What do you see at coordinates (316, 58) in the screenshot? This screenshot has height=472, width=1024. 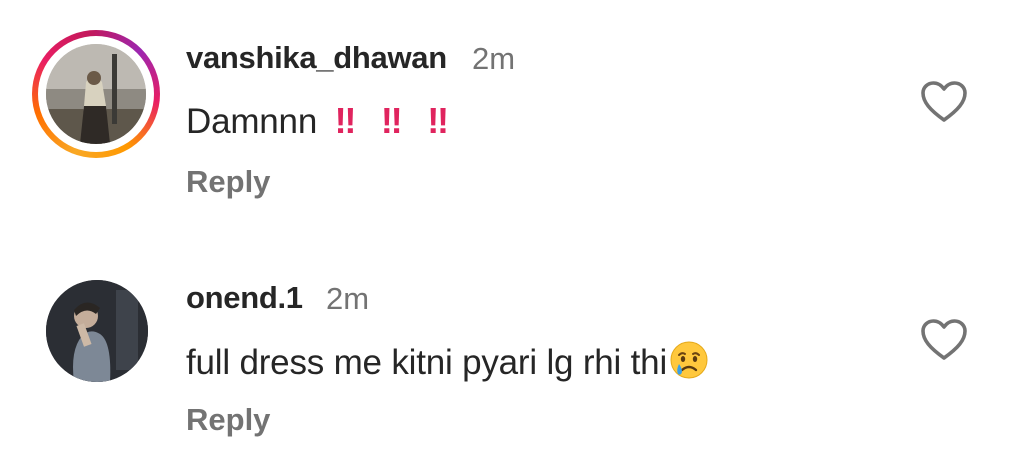 I see `comment-username: vanshika_dhawan` at bounding box center [316, 58].